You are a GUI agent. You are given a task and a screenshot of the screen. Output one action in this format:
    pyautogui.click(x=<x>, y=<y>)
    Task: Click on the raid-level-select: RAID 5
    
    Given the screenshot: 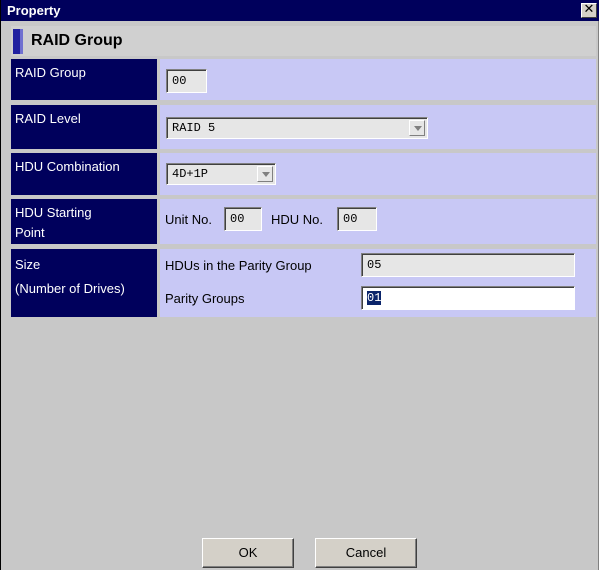 What is the action you would take?
    pyautogui.click(x=297, y=128)
    